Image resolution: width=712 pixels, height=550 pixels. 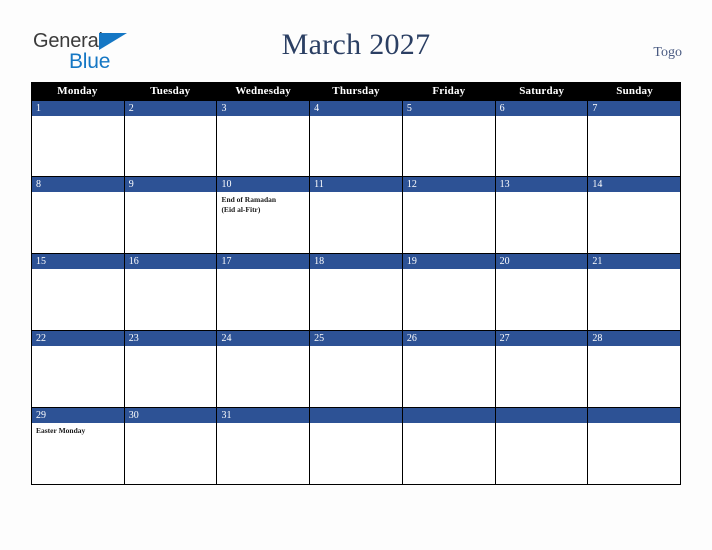 I want to click on day-number: 19, so click(x=411, y=261).